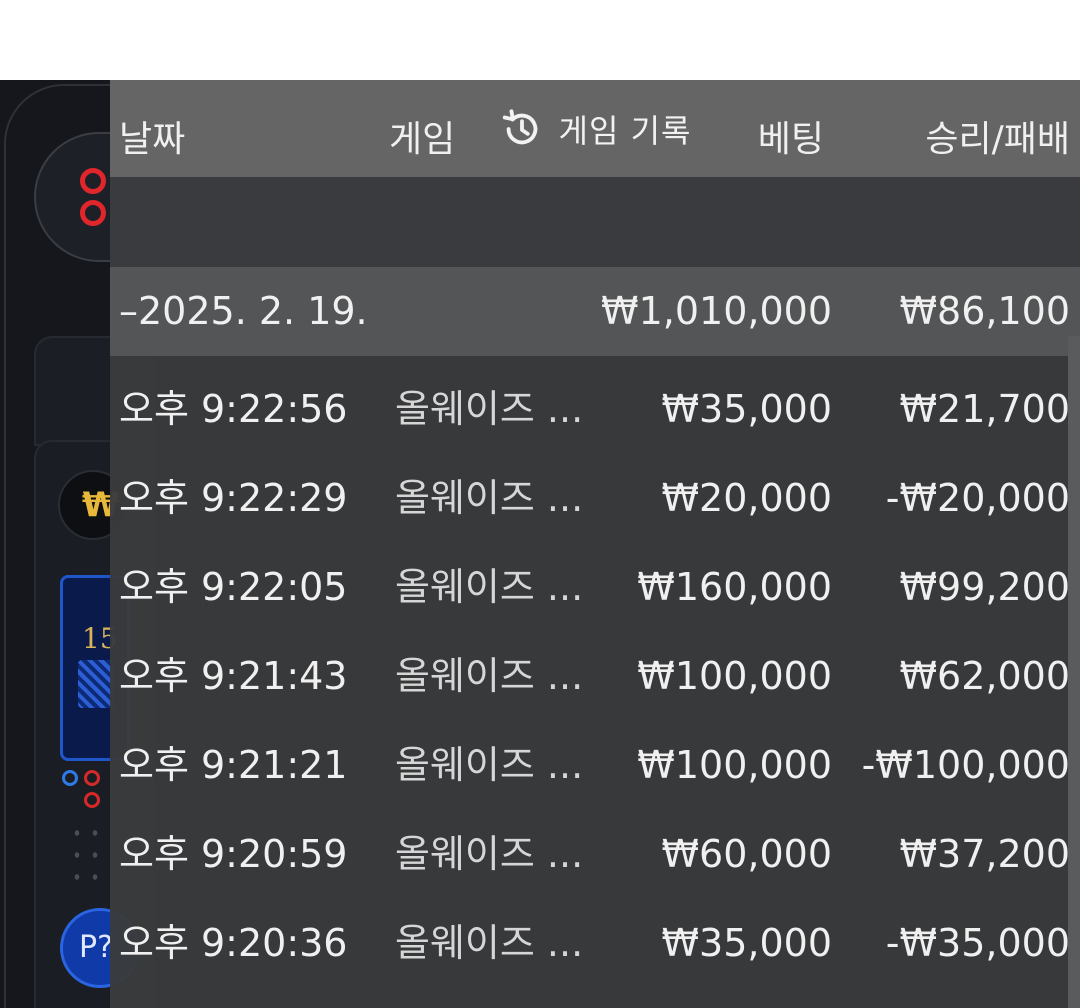 This screenshot has height=1008, width=1080. I want to click on row-time: 오후 9:22:05, so click(233, 587).